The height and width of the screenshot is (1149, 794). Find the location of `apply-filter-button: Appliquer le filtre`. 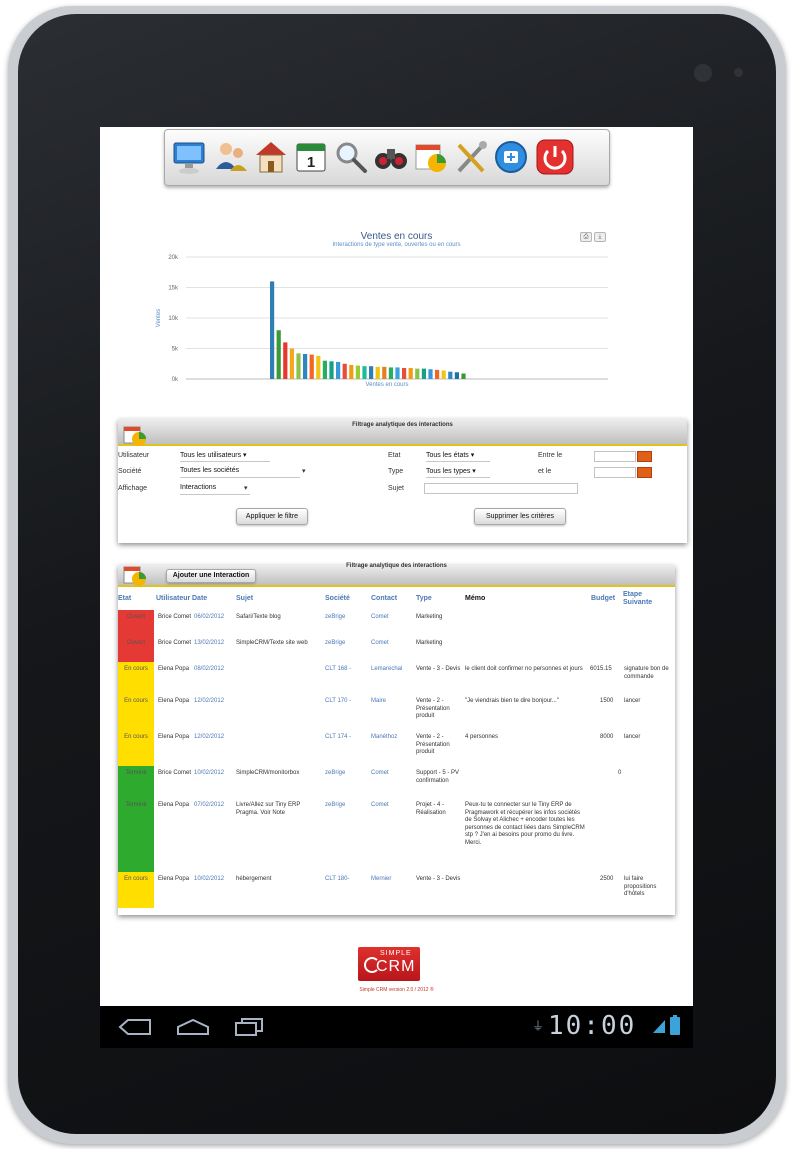

apply-filter-button: Appliquer le filtre is located at coordinates (272, 516).